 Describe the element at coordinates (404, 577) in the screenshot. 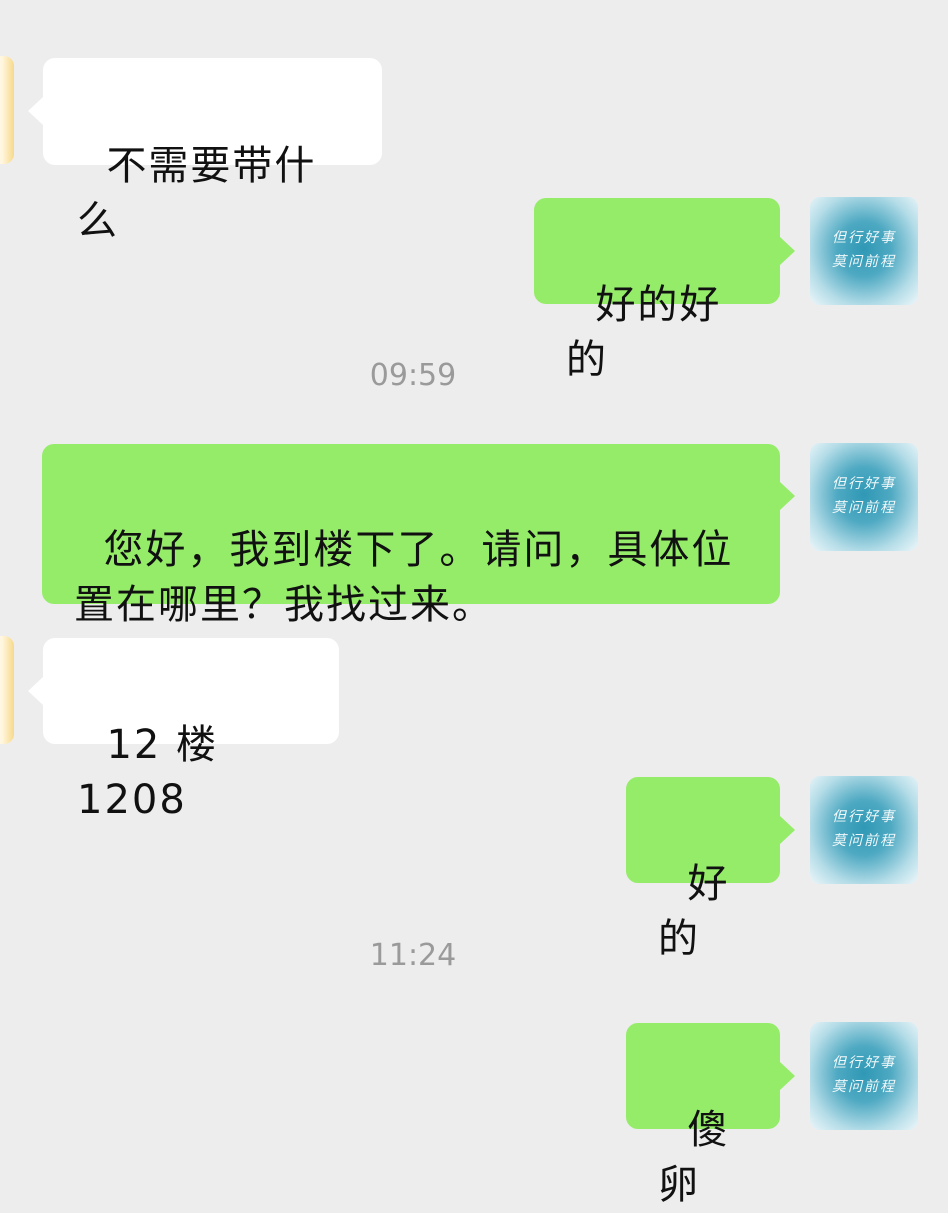

I see `message-text: 您好，我到楼下了。请问，具体位 置在哪里？我找过来。` at that location.